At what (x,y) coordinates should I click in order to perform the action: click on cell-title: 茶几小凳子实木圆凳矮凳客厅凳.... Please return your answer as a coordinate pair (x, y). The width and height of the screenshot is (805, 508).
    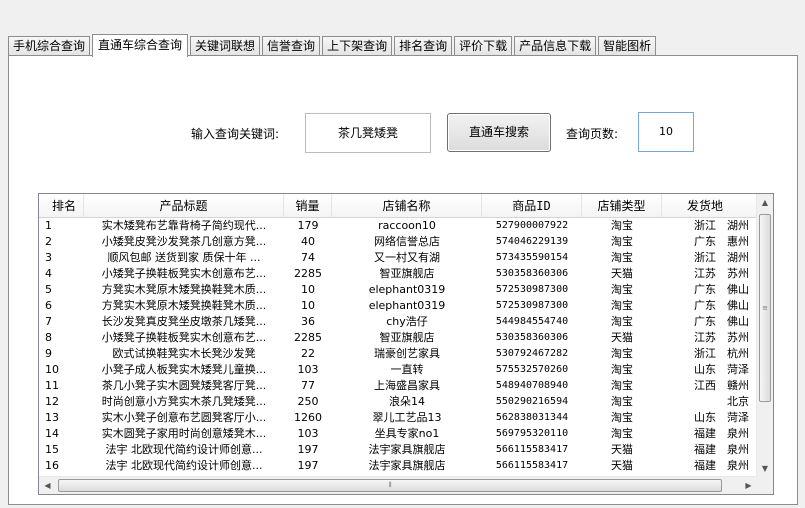
    Looking at the image, I should click on (184, 385).